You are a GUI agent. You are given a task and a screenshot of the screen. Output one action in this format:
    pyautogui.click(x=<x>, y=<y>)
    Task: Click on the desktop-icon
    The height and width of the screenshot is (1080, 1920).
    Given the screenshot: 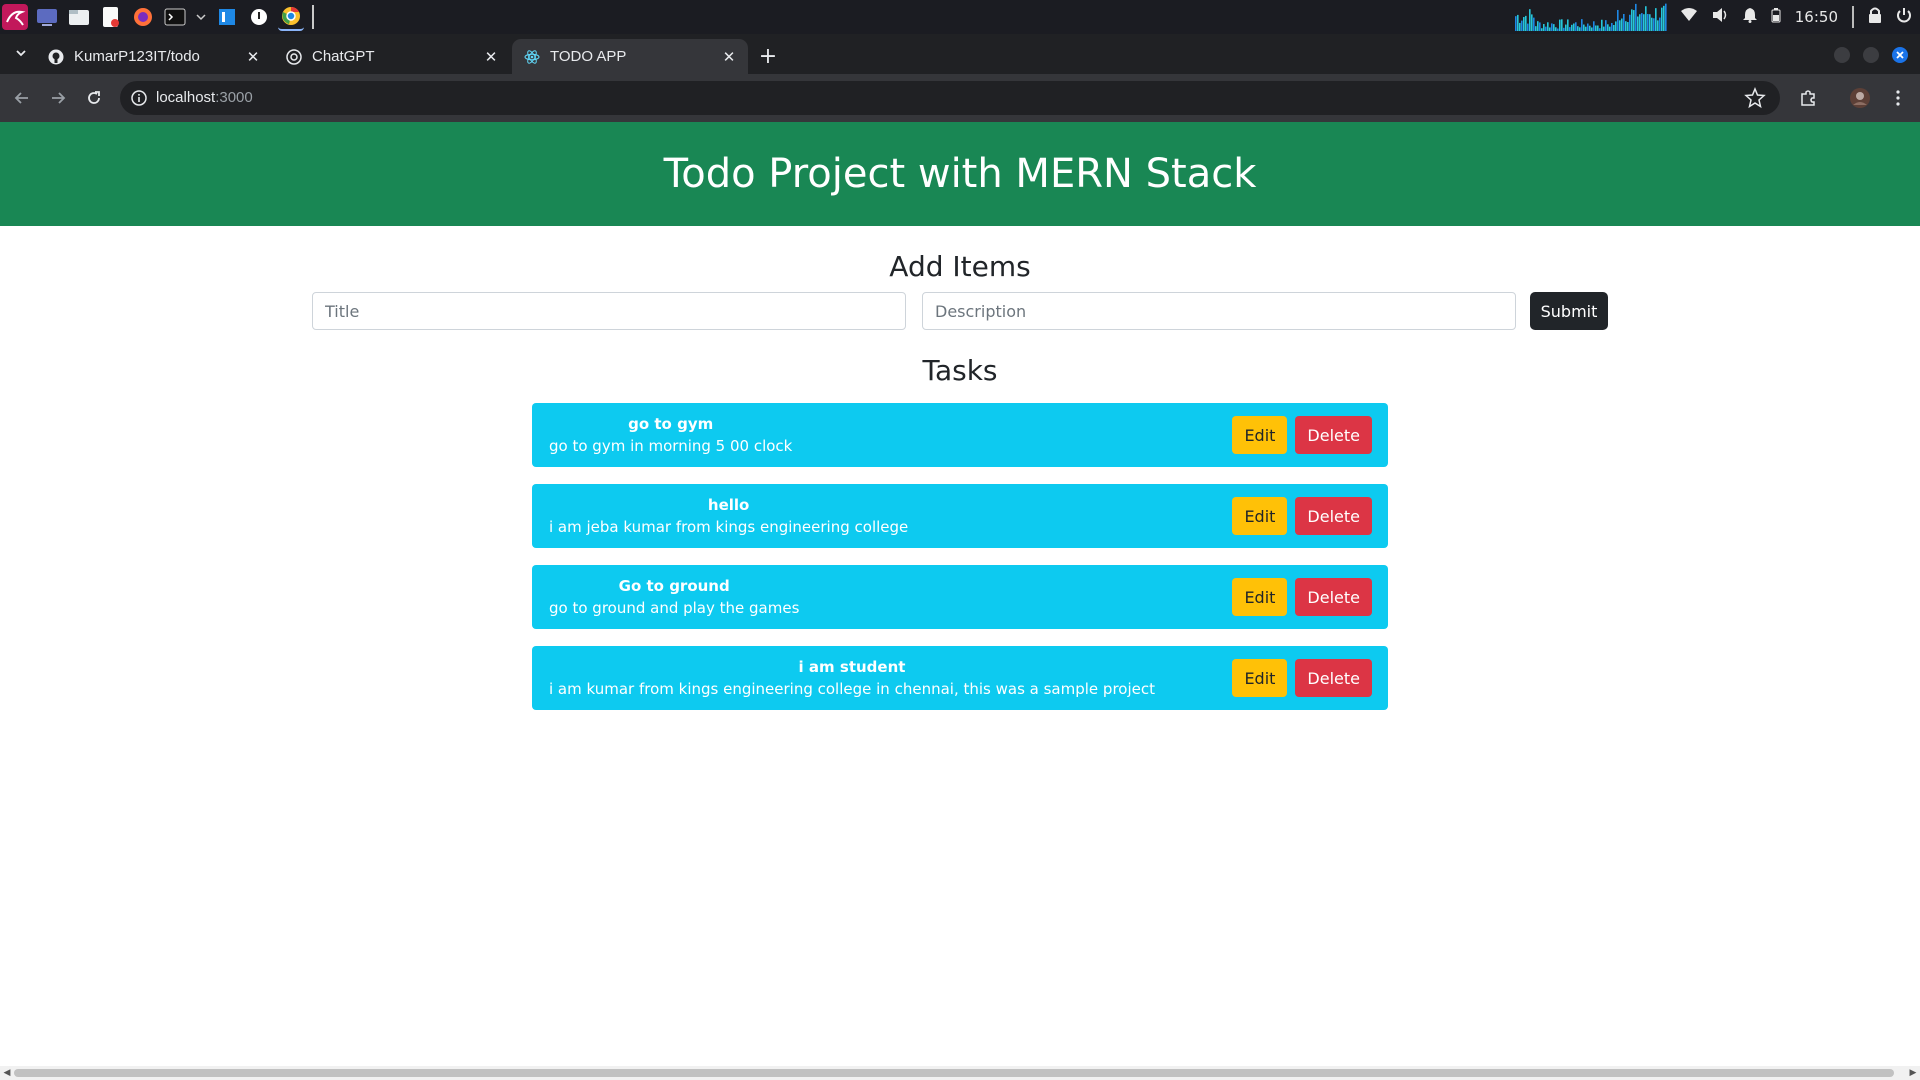 What is the action you would take?
    pyautogui.click(x=47, y=17)
    